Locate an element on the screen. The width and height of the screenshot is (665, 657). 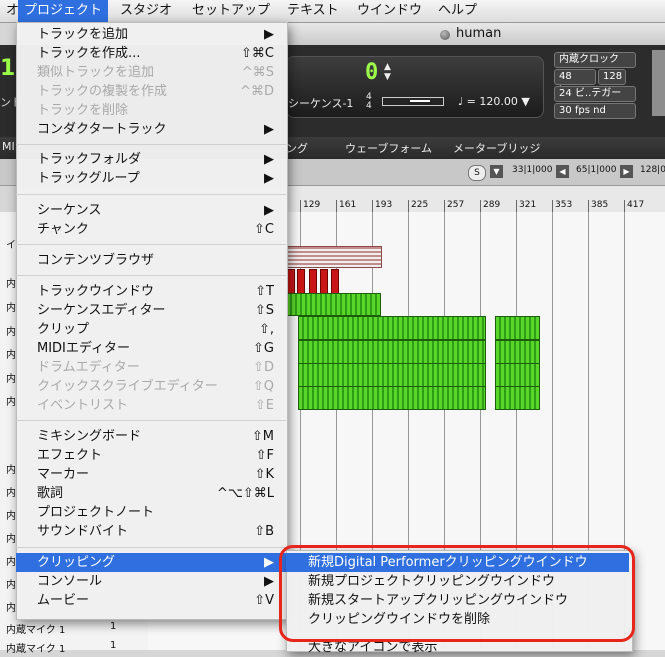
conductor-clip is located at coordinates (334, 257).